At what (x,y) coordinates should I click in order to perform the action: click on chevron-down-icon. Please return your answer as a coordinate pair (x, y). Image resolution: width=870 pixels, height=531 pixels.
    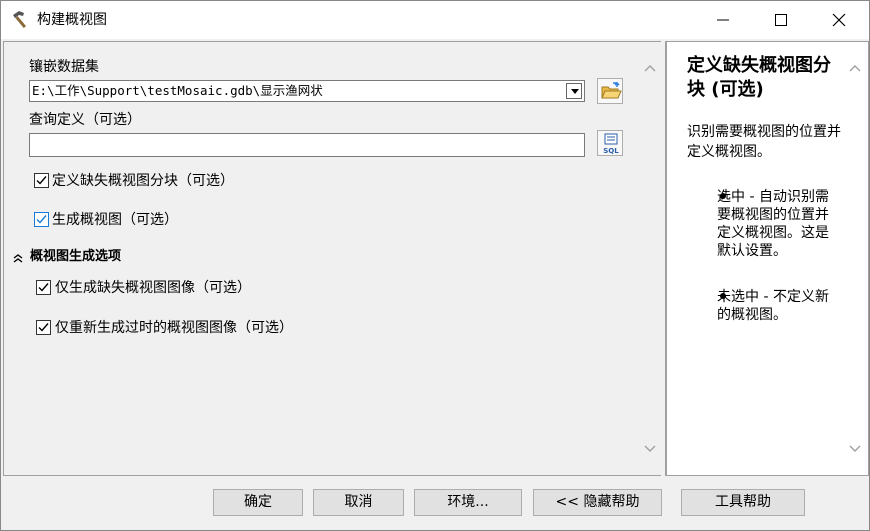
    Looking at the image, I should click on (575, 91).